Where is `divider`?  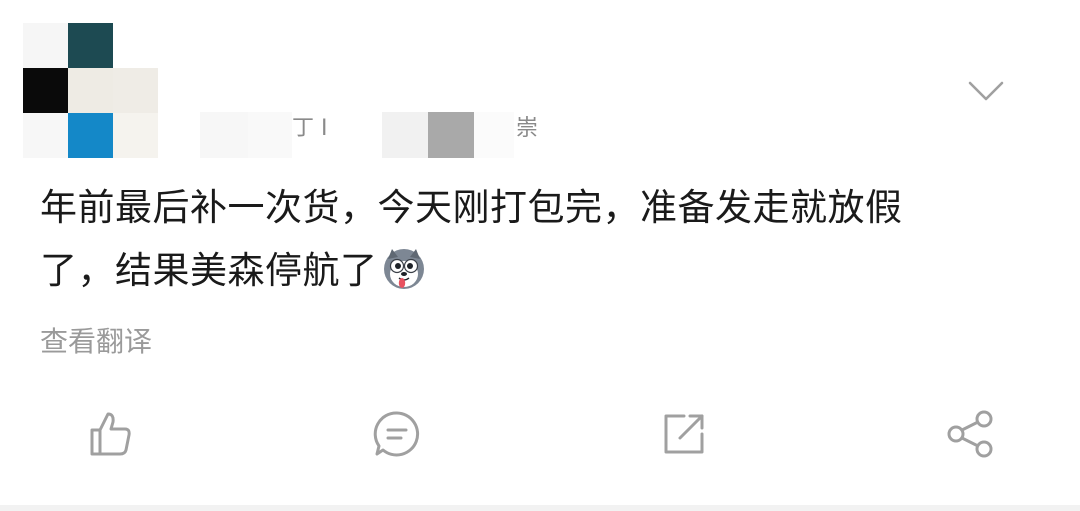 divider is located at coordinates (540, 508).